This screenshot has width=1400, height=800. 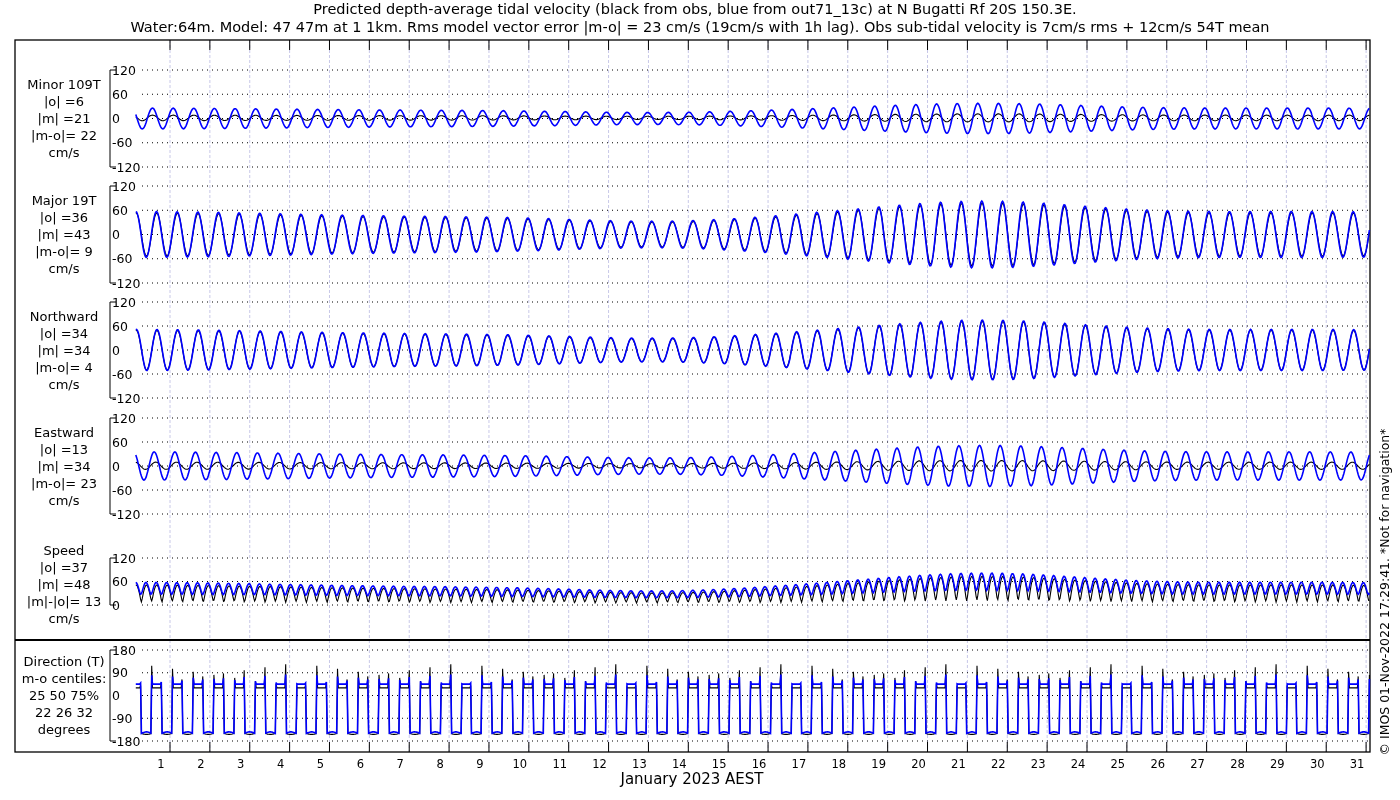 What do you see at coordinates (360, 764) in the screenshot?
I see `x-tick-label: 6` at bounding box center [360, 764].